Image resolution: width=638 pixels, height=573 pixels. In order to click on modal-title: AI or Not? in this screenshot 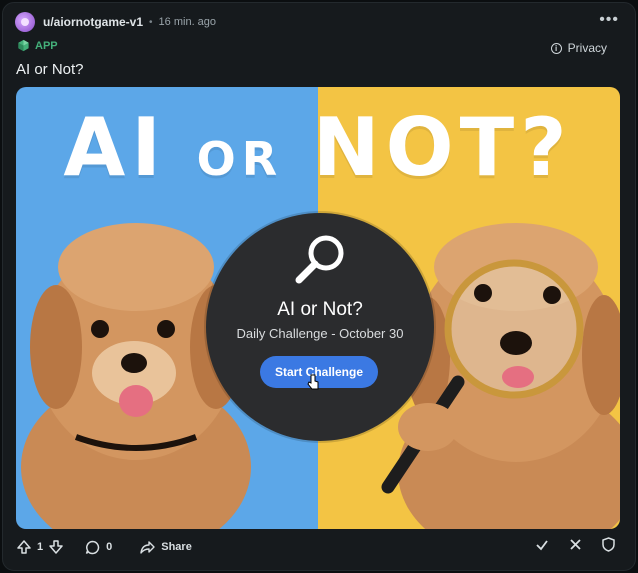, I will do `click(320, 309)`.